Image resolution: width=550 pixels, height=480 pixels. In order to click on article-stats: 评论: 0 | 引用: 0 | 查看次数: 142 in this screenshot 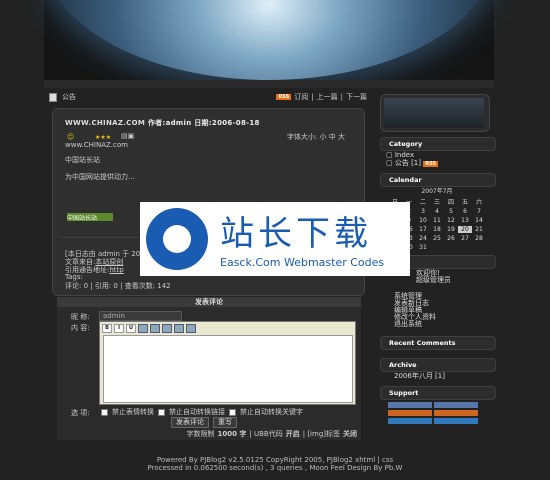, I will do `click(118, 286)`.